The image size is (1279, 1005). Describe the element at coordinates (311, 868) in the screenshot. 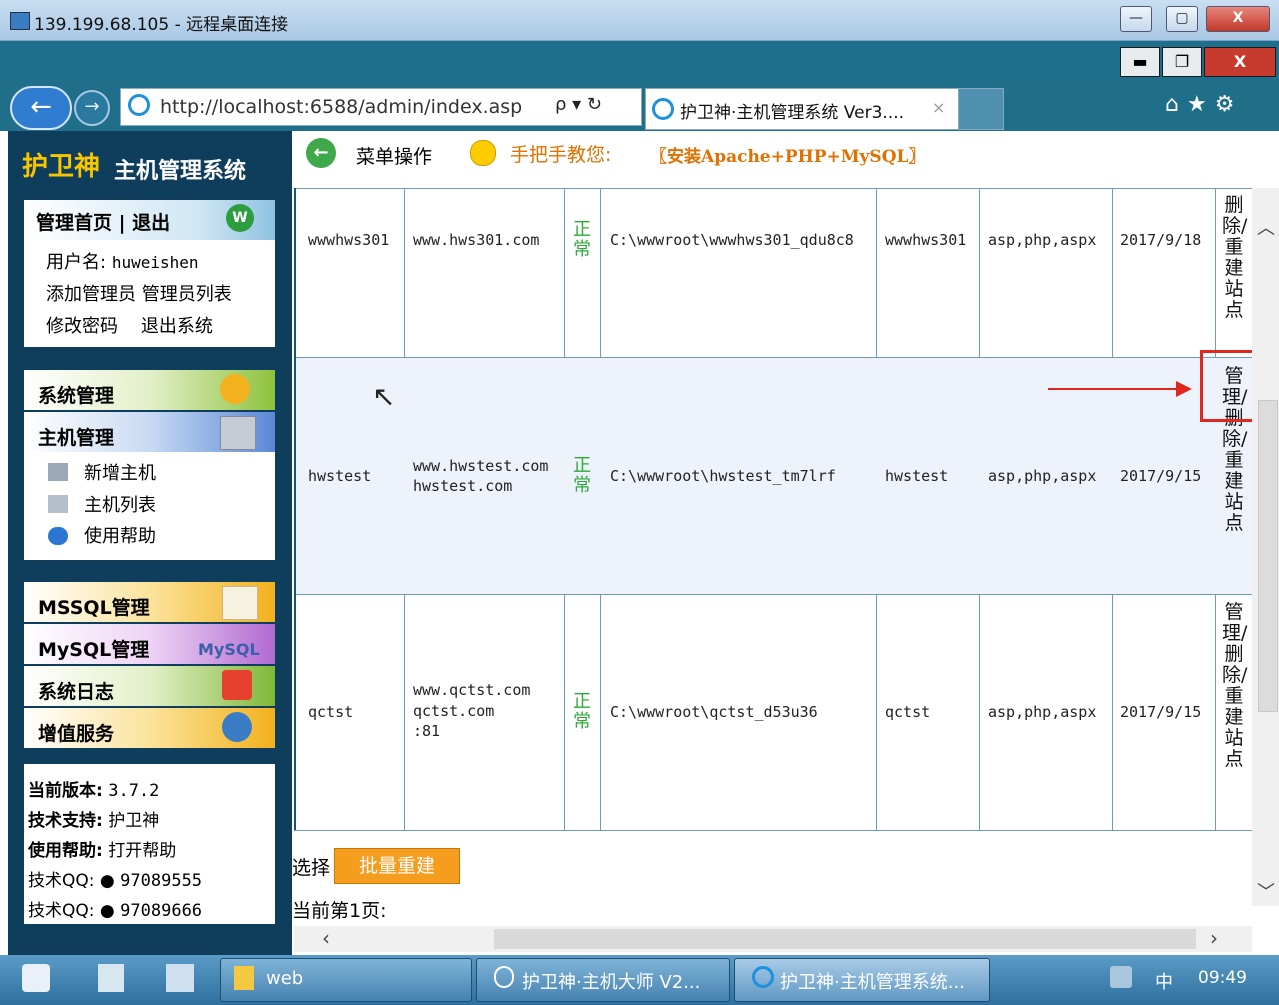

I see `select-label: 选择` at that location.